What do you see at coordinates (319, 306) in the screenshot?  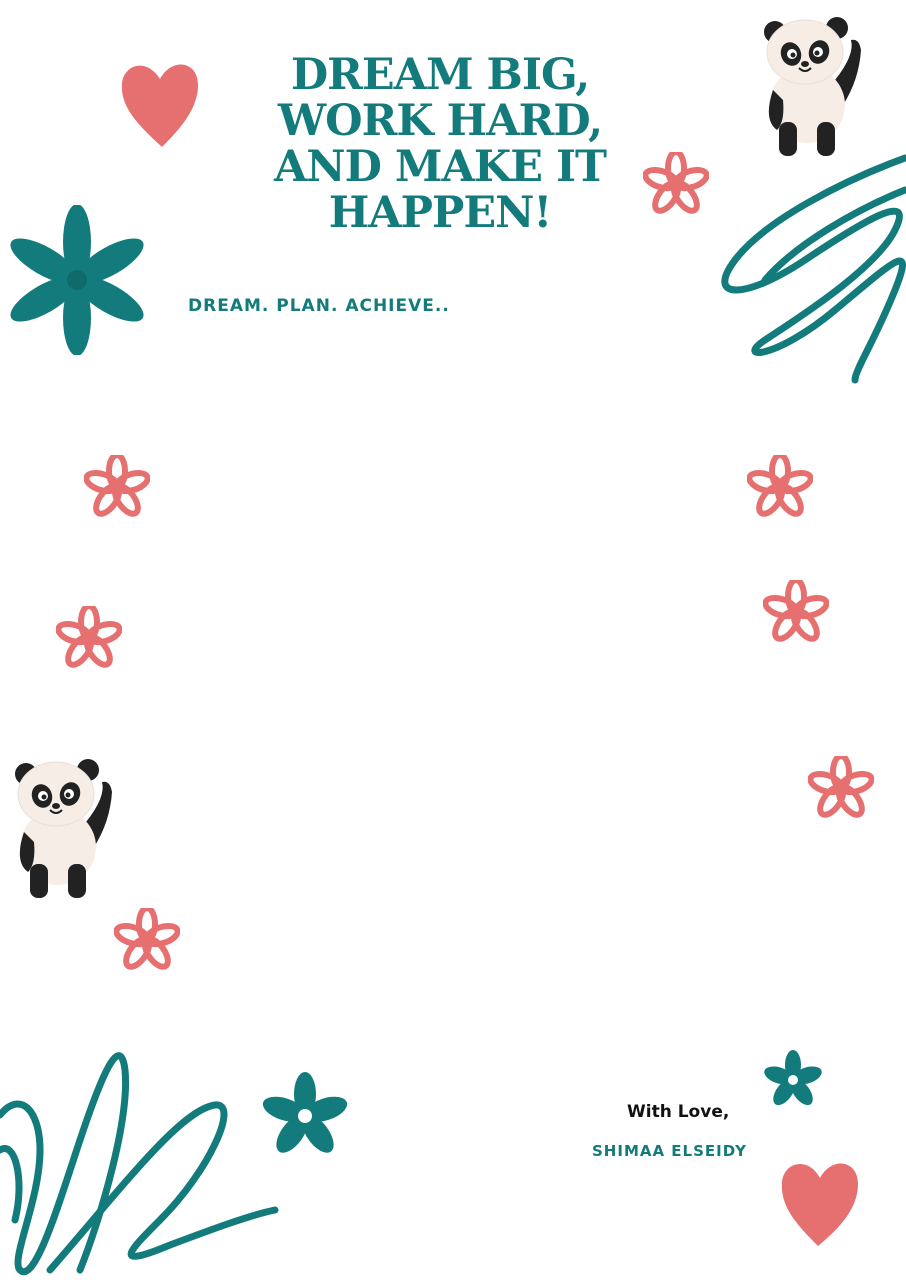 I see `tagline: Dream. Plan. Achieve..` at bounding box center [319, 306].